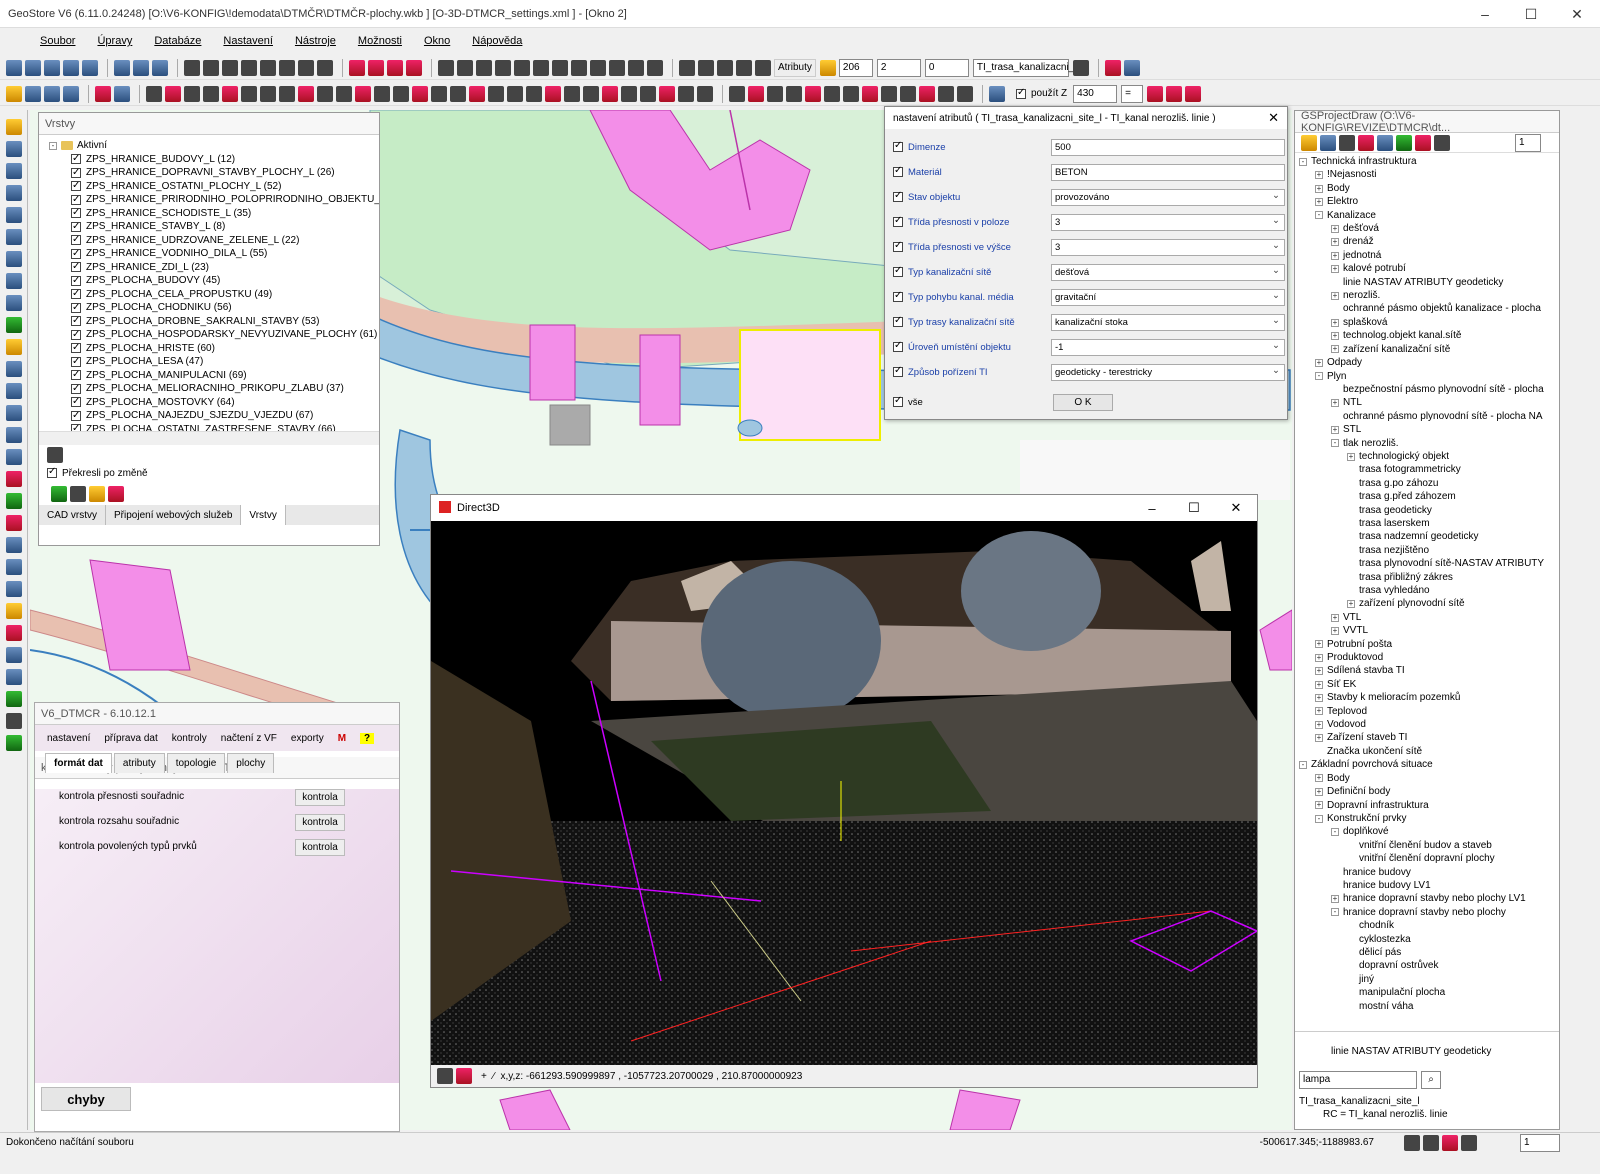 This screenshot has height=1174, width=1600. I want to click on tree-node: + zařízení plynovodní sítě, so click(1429, 603).